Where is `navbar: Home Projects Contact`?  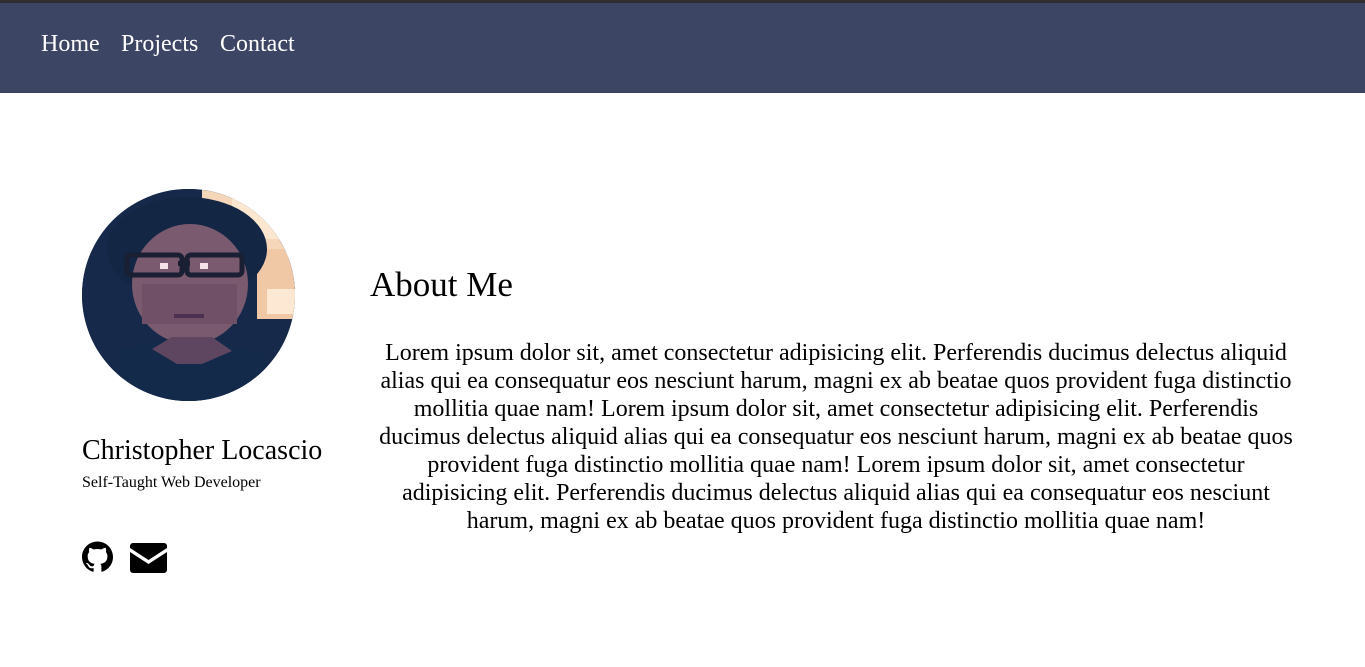 navbar: Home Projects Contact is located at coordinates (682, 48).